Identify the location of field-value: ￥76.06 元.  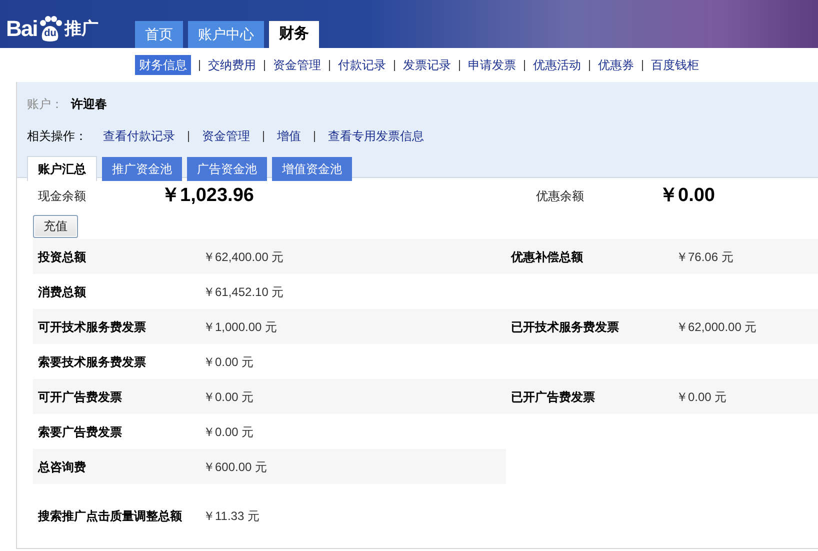
(705, 257).